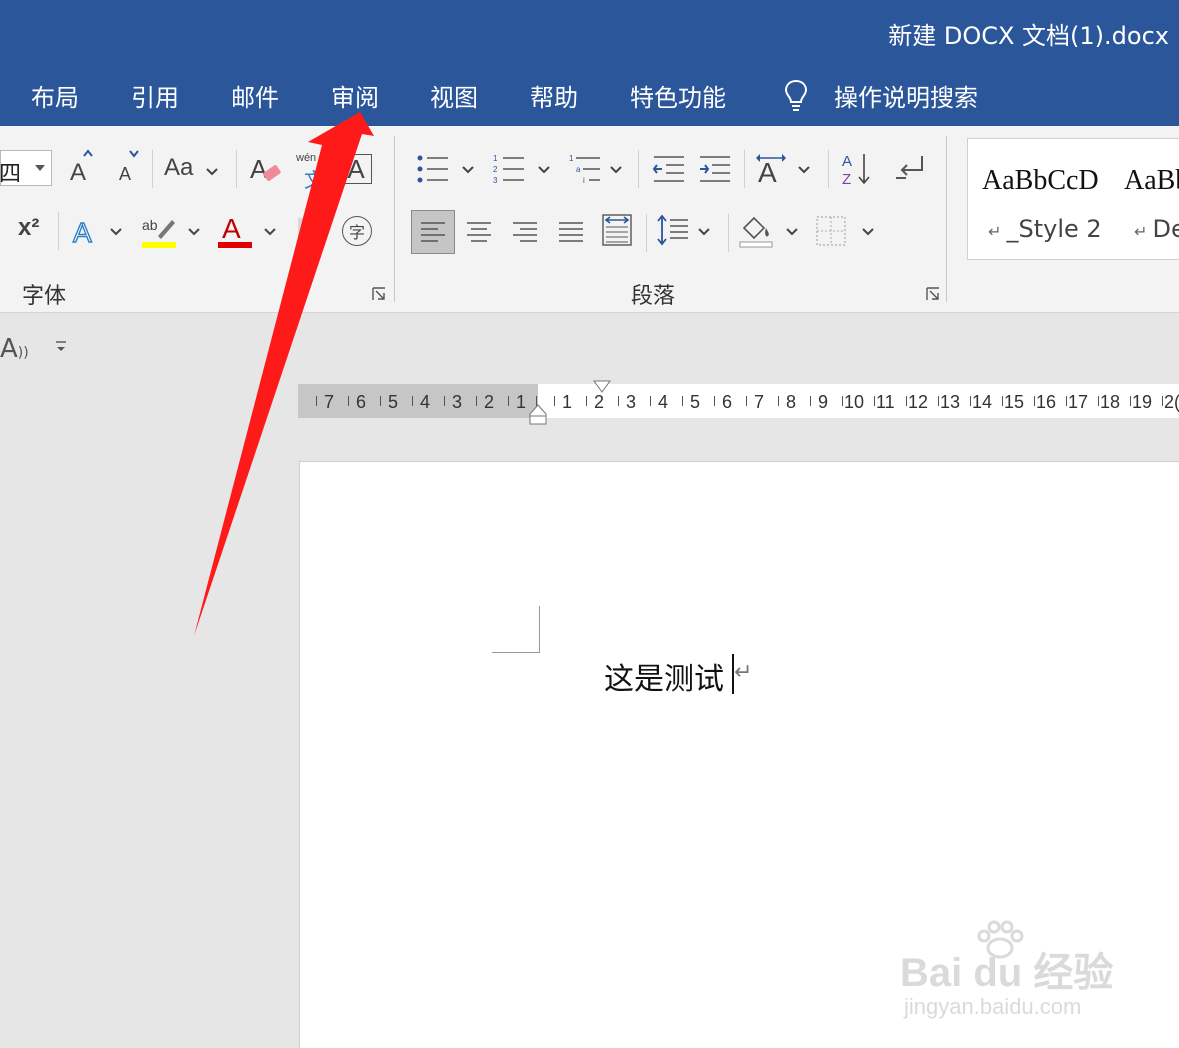  I want to click on sort-icon: A Z, so click(857, 169).